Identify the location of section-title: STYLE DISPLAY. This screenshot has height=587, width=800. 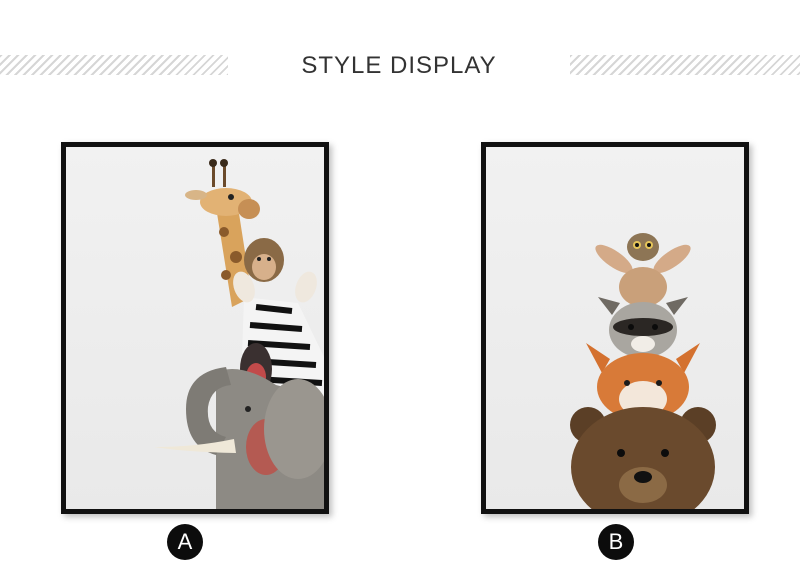
(399, 65).